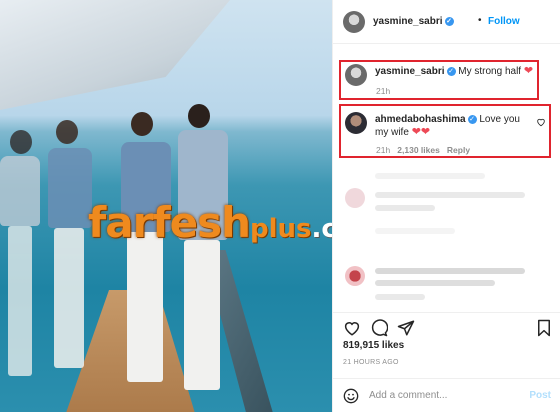 The image size is (560, 412). Describe the element at coordinates (418, 150) in the screenshot. I see `comment-likes: 2,130 likes` at that location.